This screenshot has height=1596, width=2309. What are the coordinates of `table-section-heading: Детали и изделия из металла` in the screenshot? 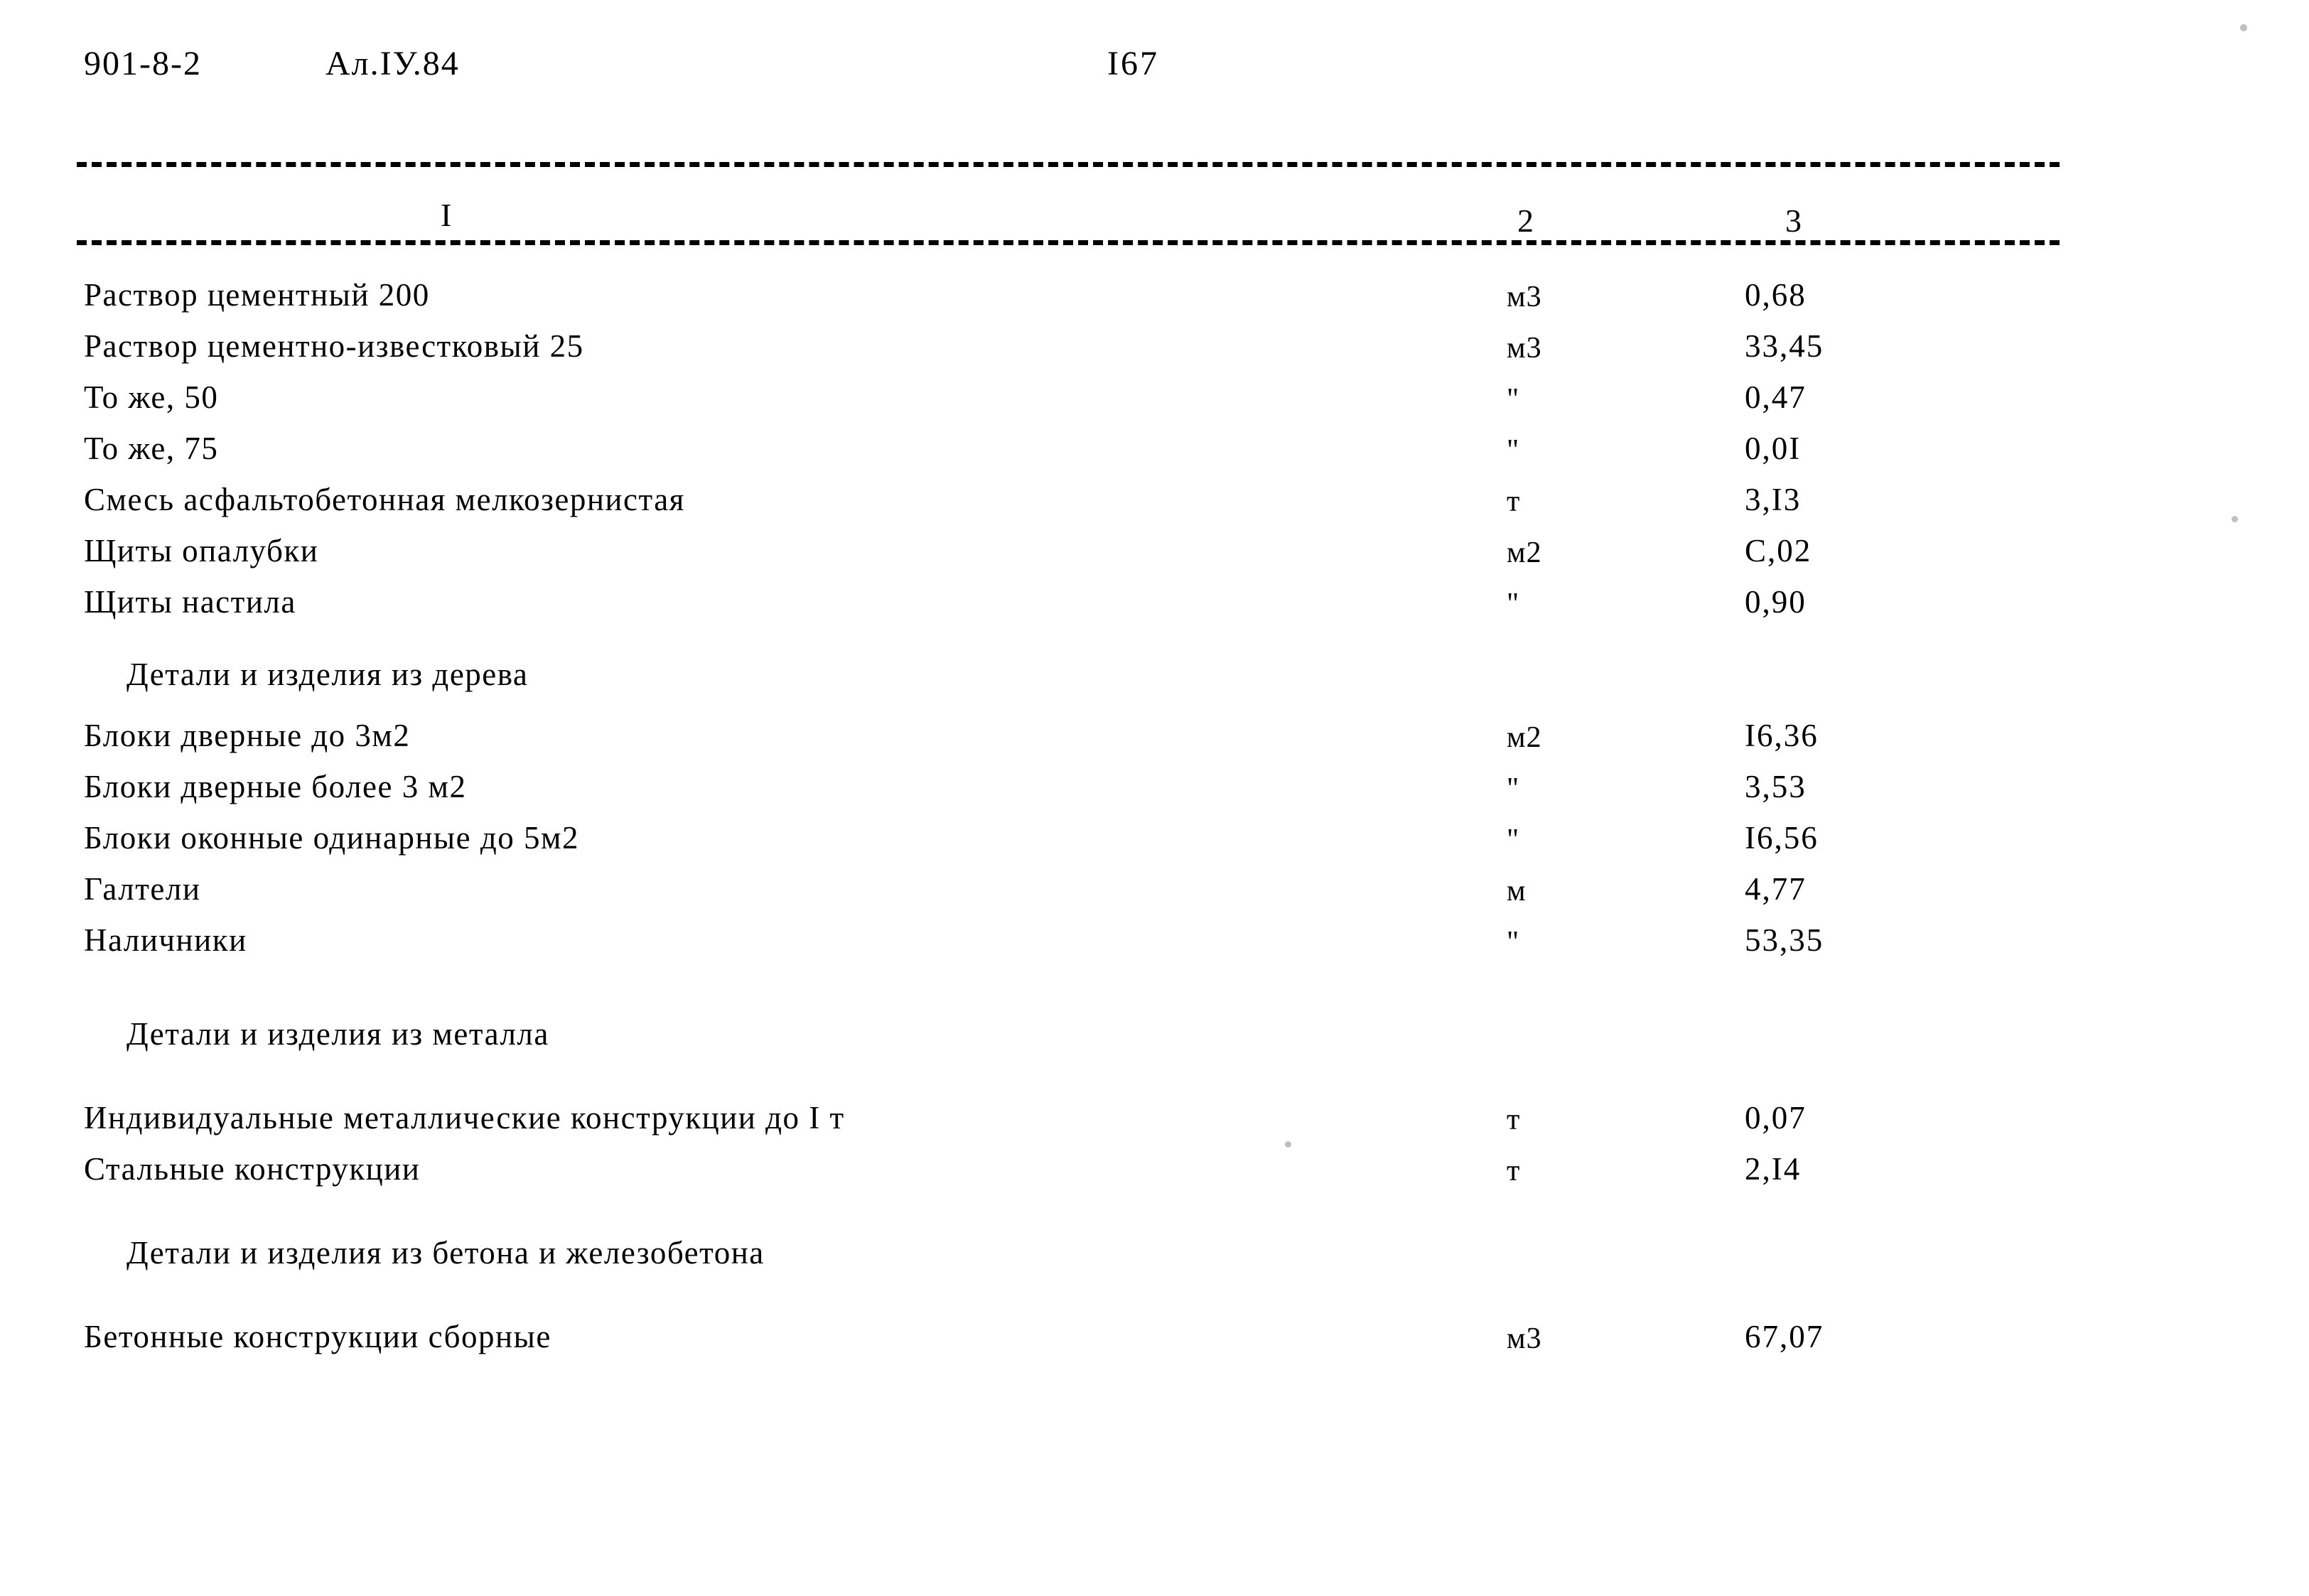 It's located at (1154, 1042).